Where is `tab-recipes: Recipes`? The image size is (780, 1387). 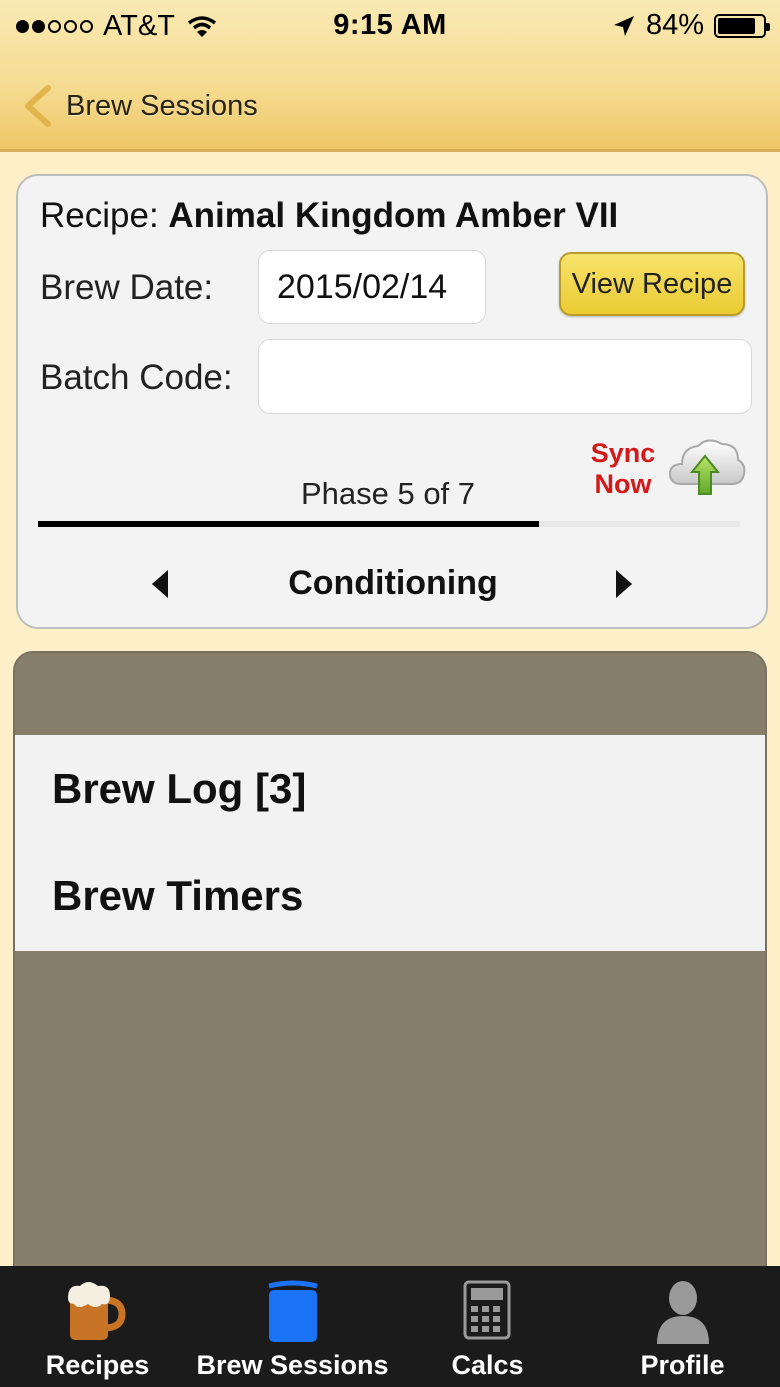
tab-recipes: Recipes is located at coordinates (97, 1326).